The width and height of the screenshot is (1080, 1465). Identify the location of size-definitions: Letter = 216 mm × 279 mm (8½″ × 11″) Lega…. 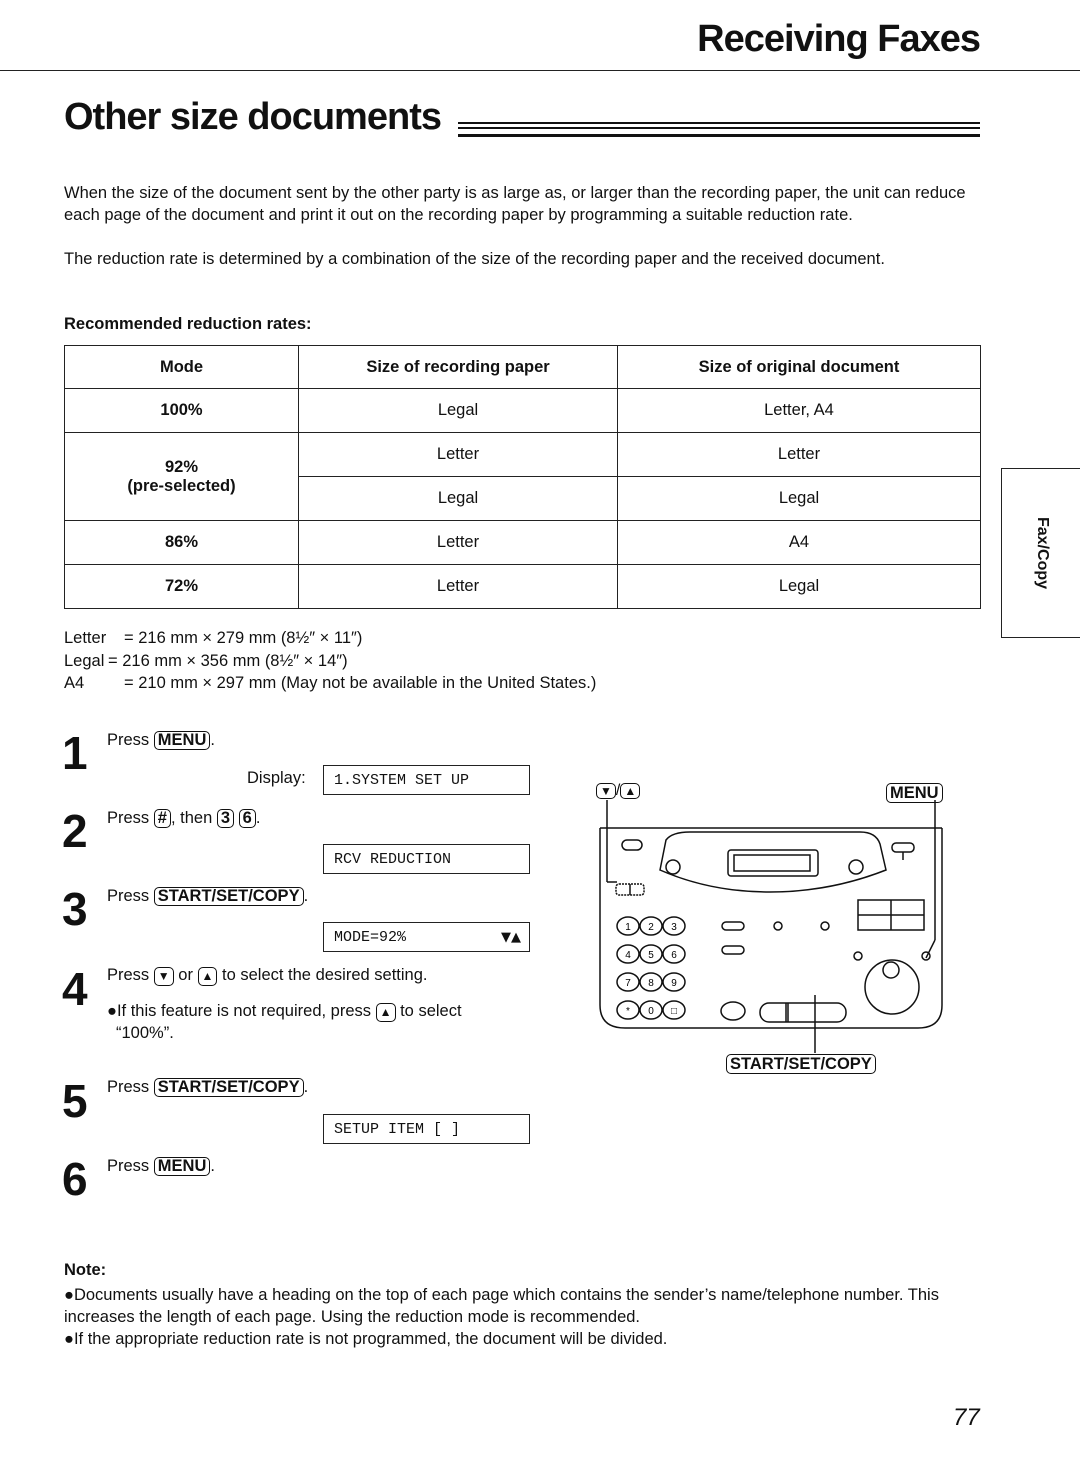
(330, 661).